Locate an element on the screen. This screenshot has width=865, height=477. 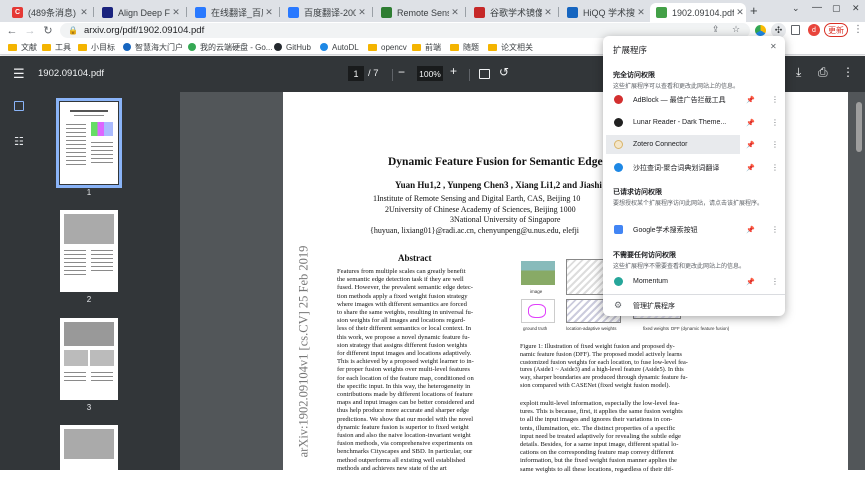
update-button: 更新 is located at coordinates (836, 30).